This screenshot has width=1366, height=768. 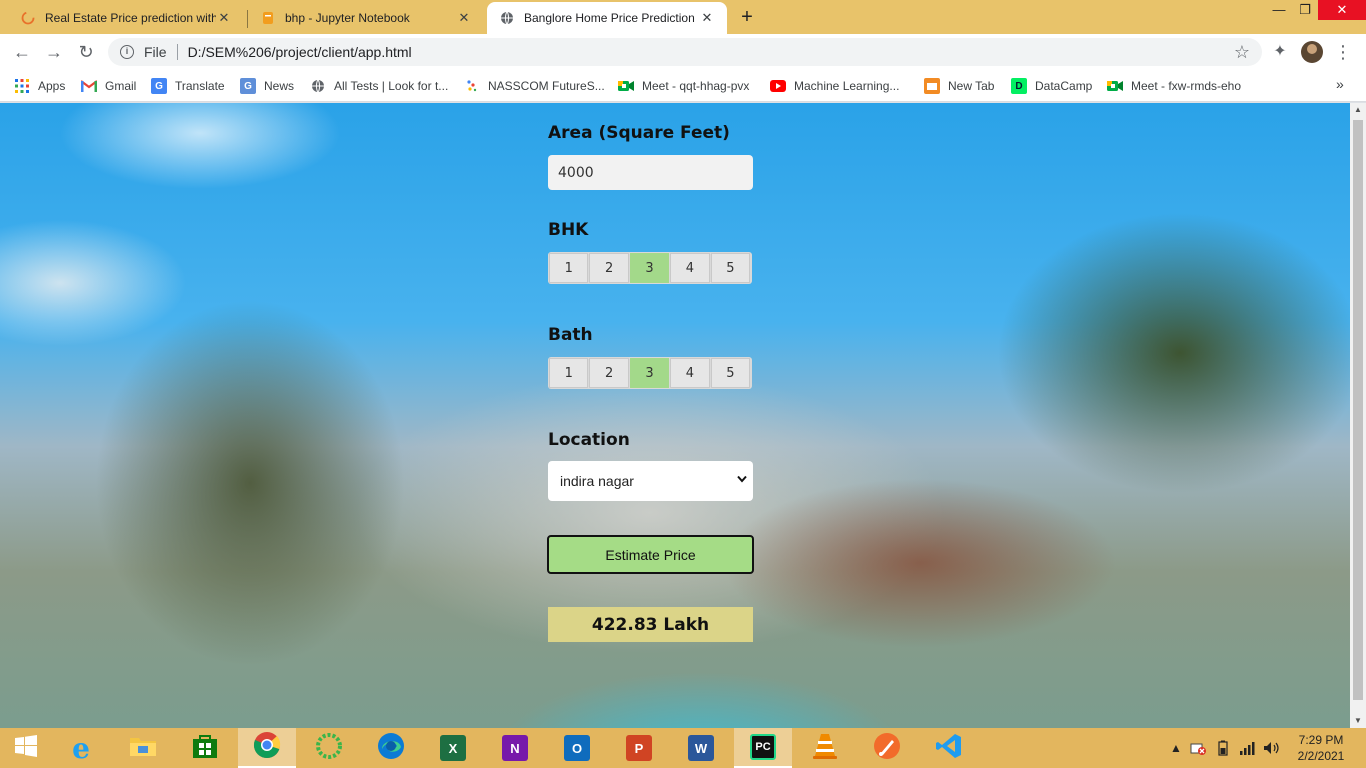 What do you see at coordinates (597, 481) in the screenshot?
I see `location-selected-value: indira nagar` at bounding box center [597, 481].